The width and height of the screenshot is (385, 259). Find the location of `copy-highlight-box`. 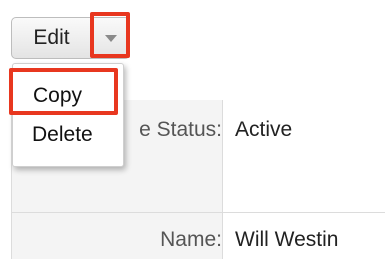

copy-highlight-box is located at coordinates (63, 91).